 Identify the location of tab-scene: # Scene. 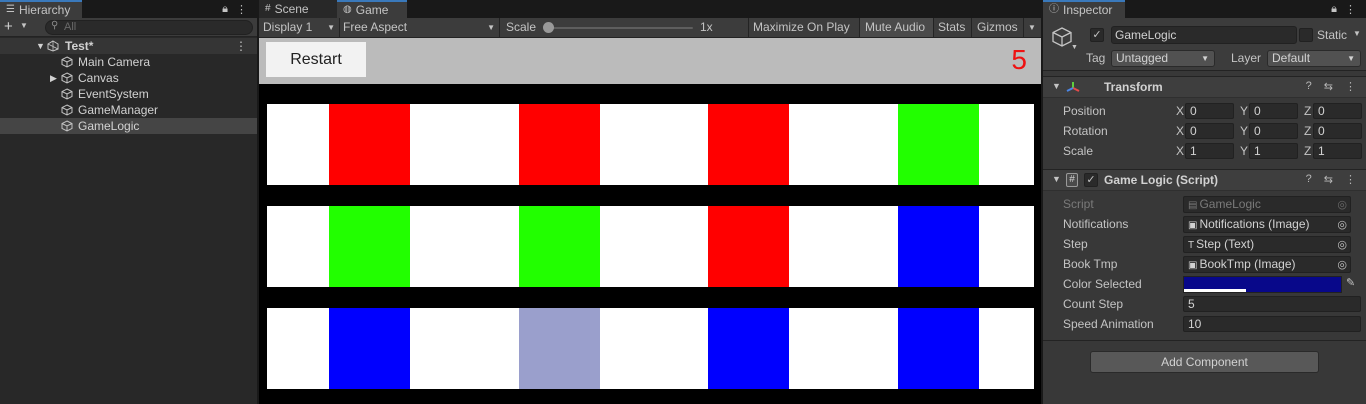
(298, 9).